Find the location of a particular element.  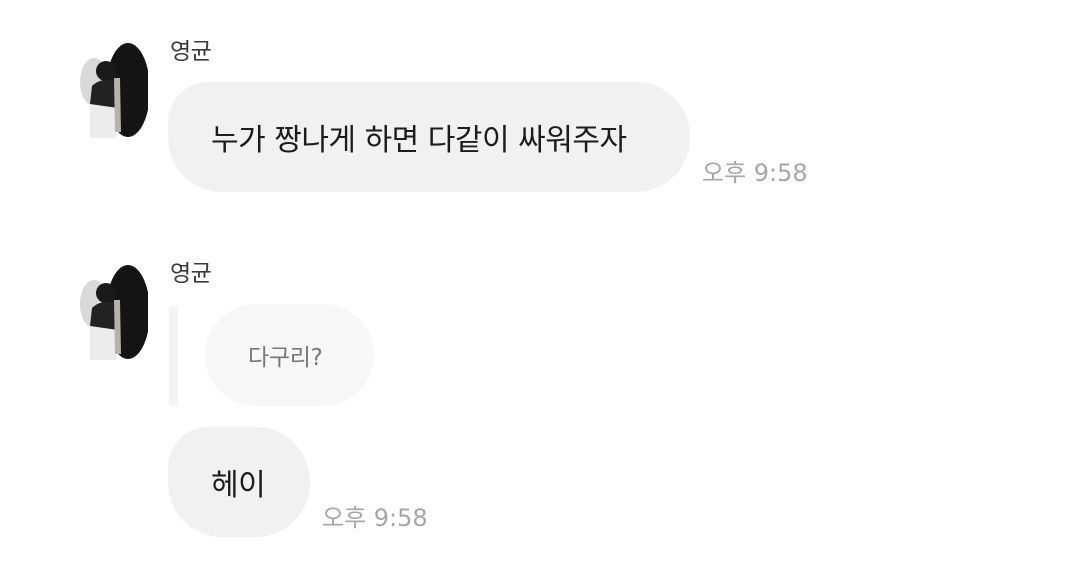

message-bubble: 누가 짱나게 하면 다같이 싸워주자 is located at coordinates (429, 137).